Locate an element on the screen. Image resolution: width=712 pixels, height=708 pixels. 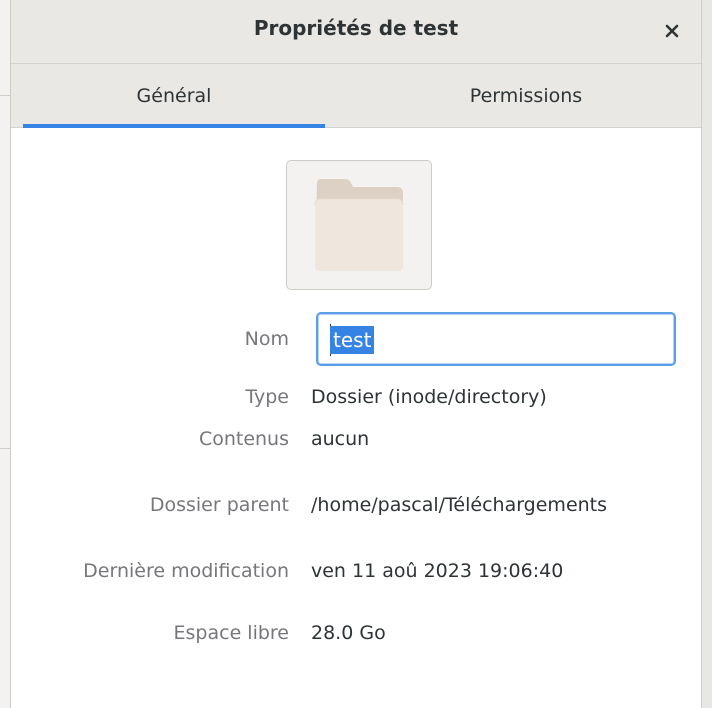
contents-label: Contenus is located at coordinates (243, 439).